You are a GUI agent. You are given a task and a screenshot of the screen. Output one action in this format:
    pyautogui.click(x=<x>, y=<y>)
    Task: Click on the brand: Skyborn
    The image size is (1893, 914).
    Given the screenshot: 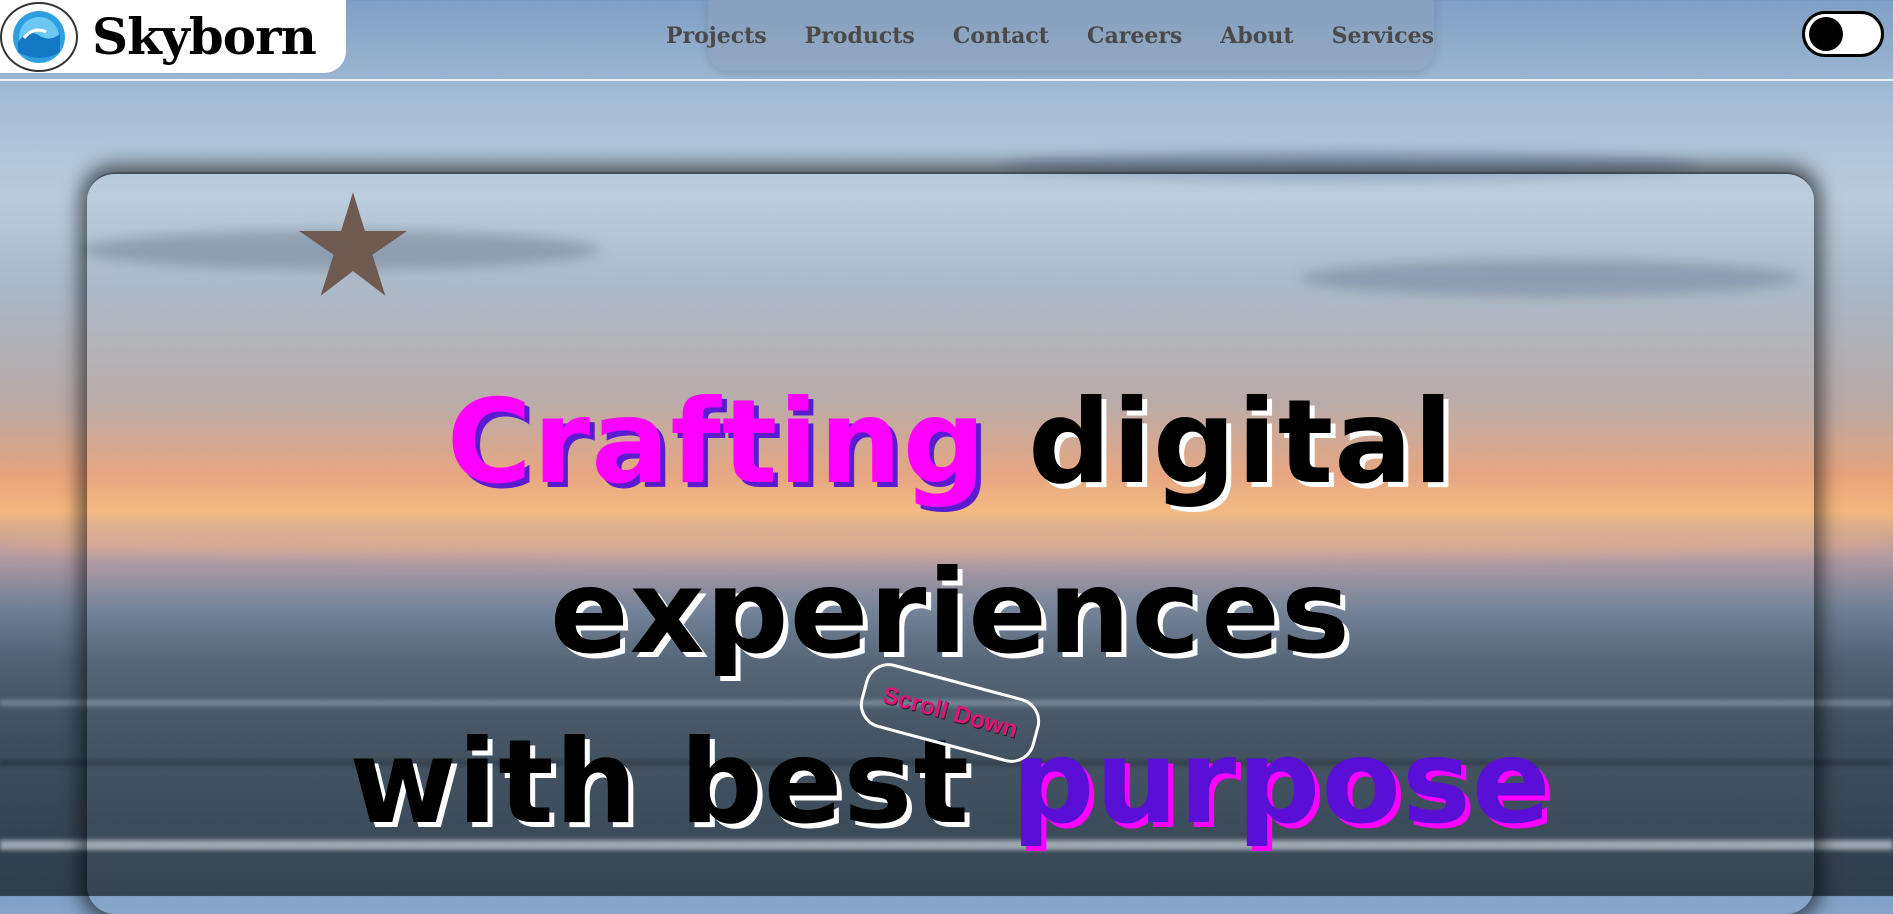 What is the action you would take?
    pyautogui.click(x=173, y=36)
    